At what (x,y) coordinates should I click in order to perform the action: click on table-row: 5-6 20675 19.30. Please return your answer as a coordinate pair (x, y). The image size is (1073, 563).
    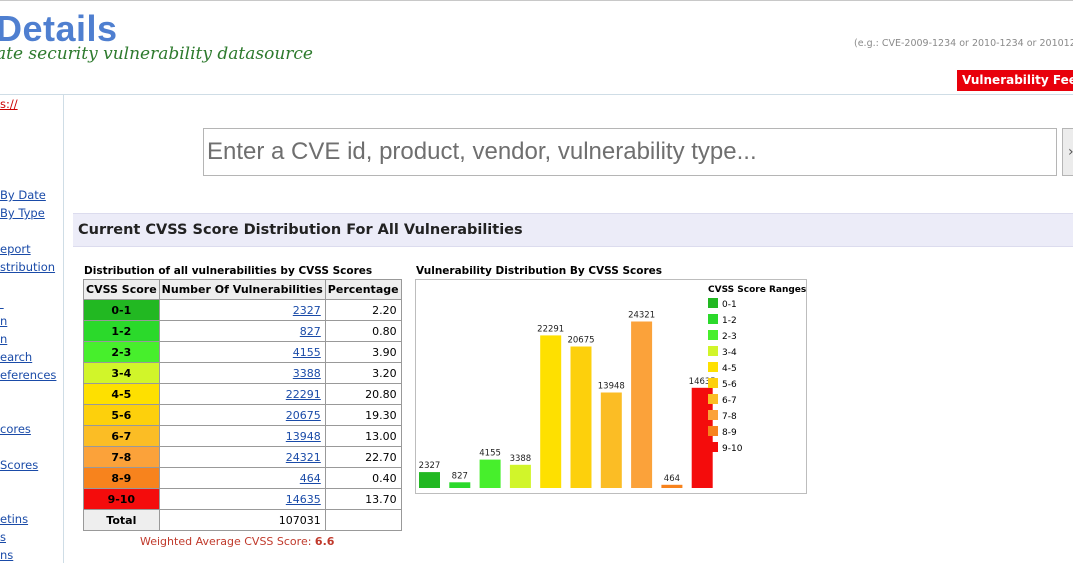
    Looking at the image, I should click on (242, 415).